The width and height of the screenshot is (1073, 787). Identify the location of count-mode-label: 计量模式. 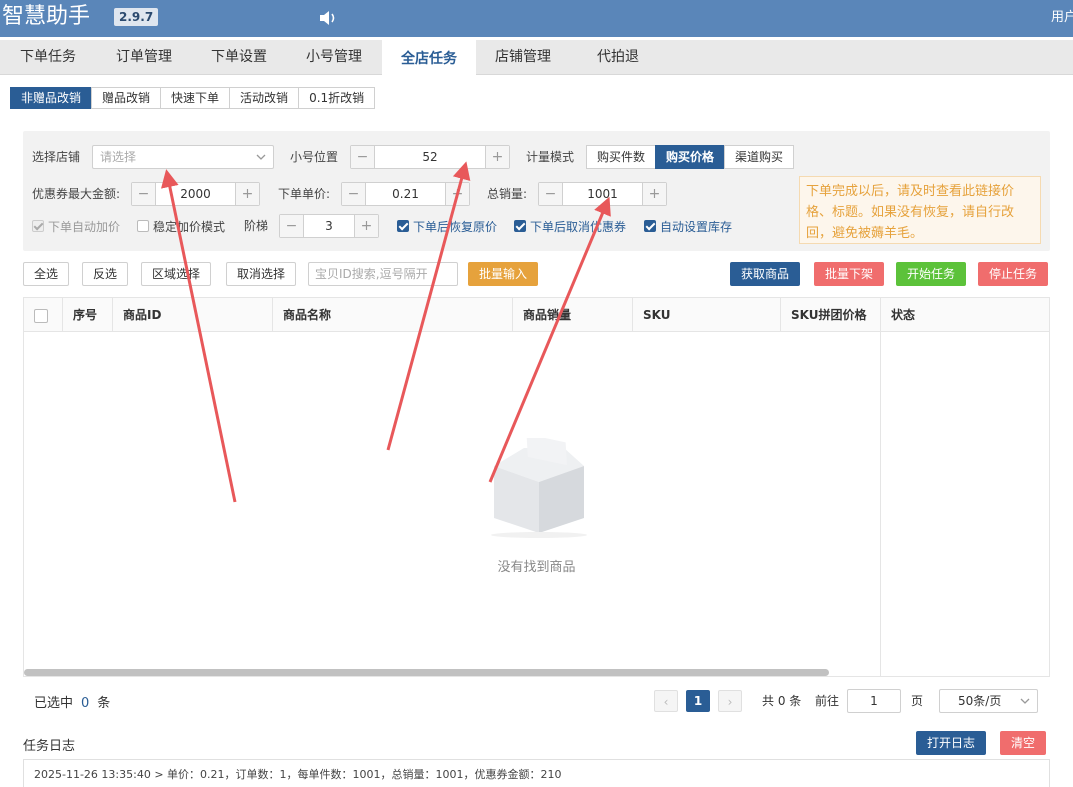
(550, 157).